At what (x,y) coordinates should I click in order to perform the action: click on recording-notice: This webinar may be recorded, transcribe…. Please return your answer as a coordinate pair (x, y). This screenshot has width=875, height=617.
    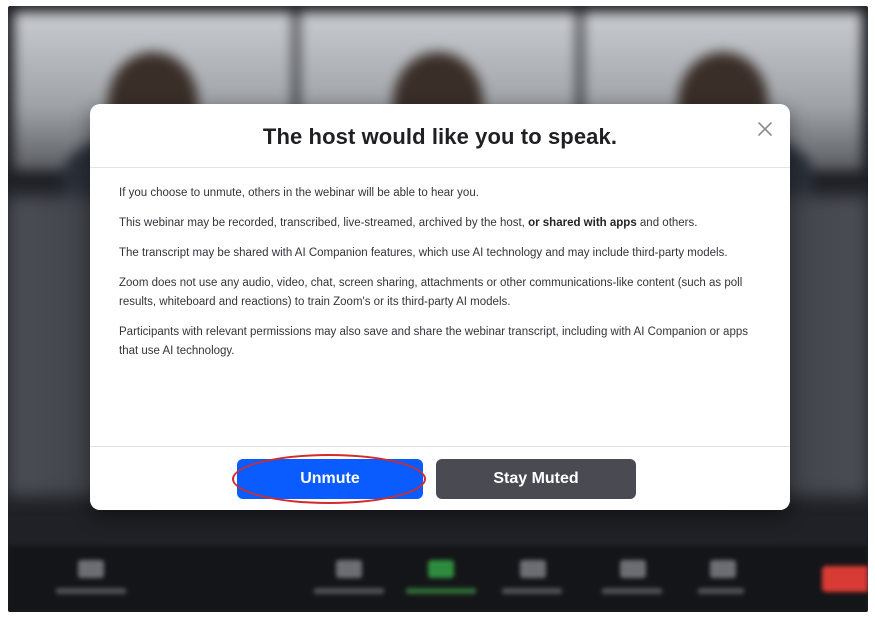
    Looking at the image, I should click on (408, 223).